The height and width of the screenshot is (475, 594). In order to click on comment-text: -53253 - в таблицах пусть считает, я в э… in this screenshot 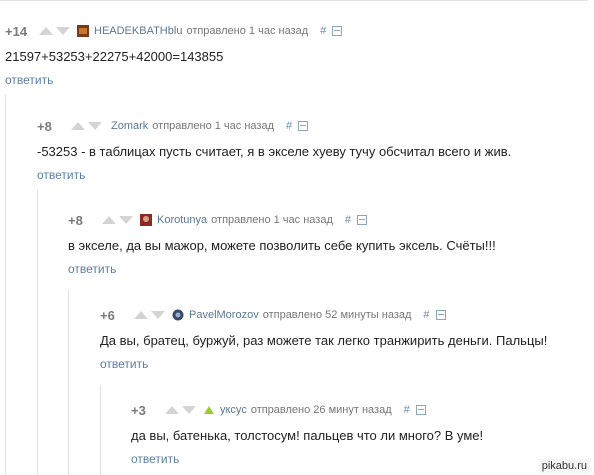, I will do `click(274, 151)`.